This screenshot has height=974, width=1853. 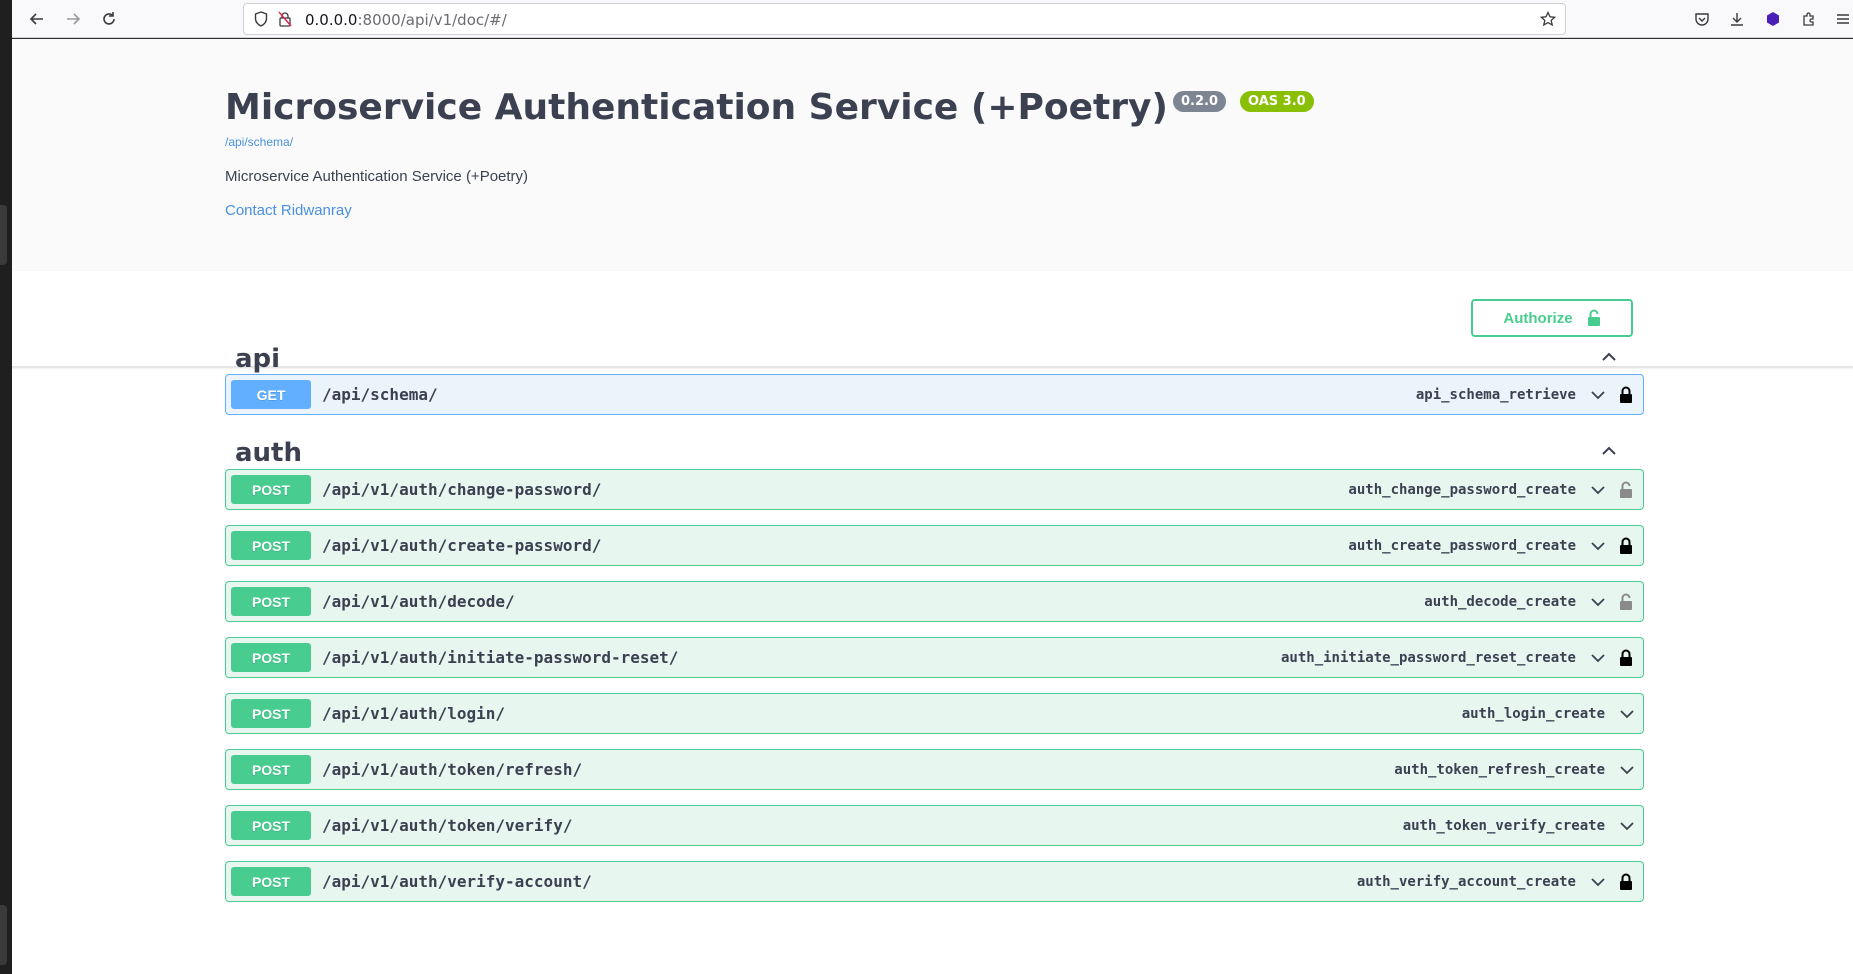 I want to click on app-menu-button, so click(x=1841, y=19).